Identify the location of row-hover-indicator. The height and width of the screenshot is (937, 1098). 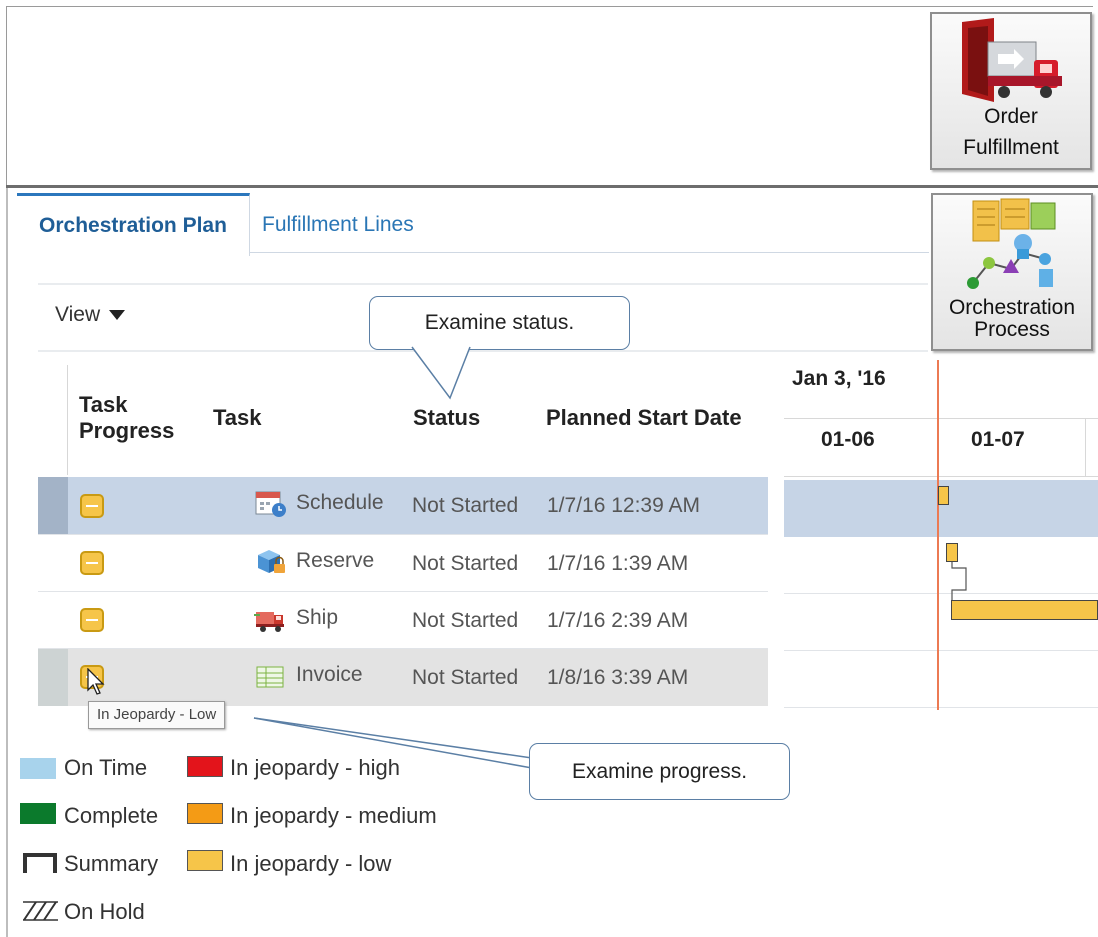
(53, 677).